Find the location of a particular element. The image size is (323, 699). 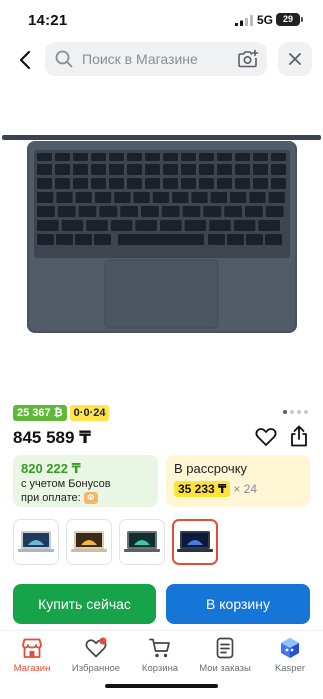

orders-icon is located at coordinates (225, 648).